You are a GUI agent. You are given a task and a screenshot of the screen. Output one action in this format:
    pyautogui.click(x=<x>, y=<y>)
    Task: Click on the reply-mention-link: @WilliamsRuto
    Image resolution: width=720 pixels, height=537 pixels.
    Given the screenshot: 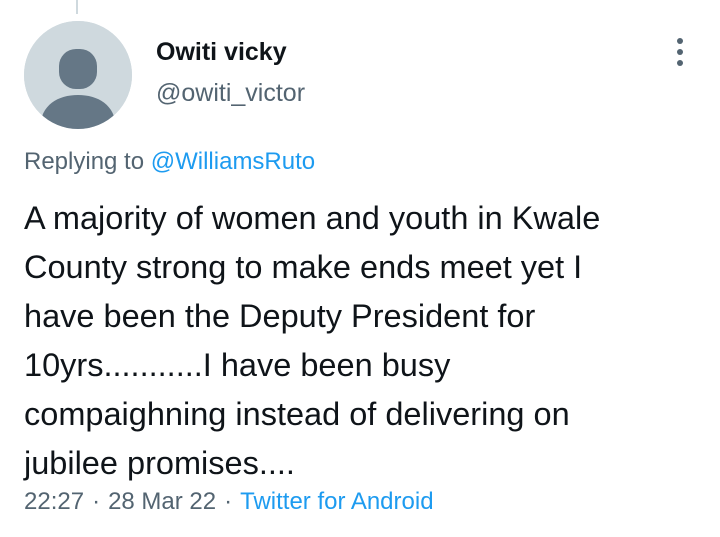 What is the action you would take?
    pyautogui.click(x=233, y=161)
    